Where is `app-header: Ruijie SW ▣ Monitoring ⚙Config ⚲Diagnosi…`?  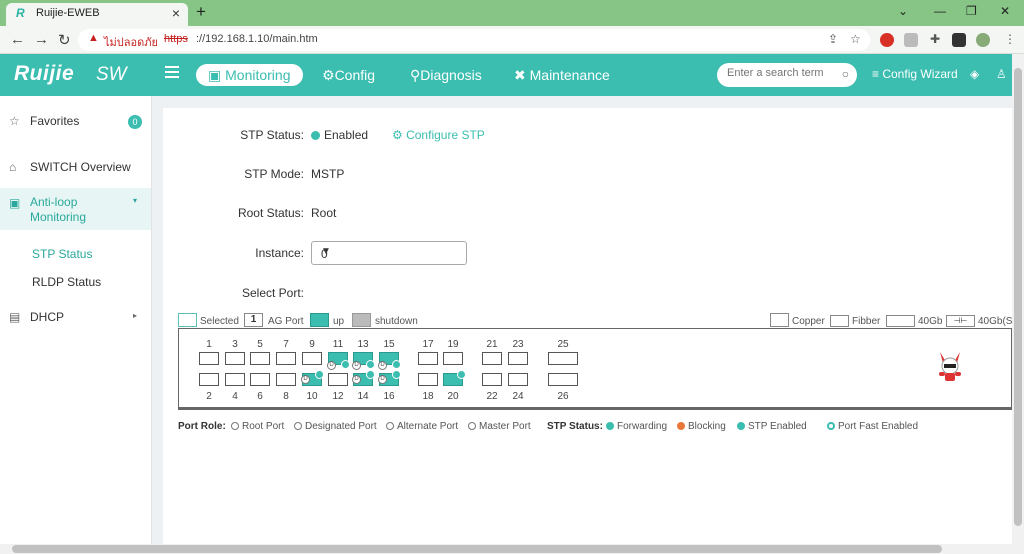
app-header: Ruijie SW ▣ Monitoring ⚙Config ⚲Diagnosi… is located at coordinates (506, 75).